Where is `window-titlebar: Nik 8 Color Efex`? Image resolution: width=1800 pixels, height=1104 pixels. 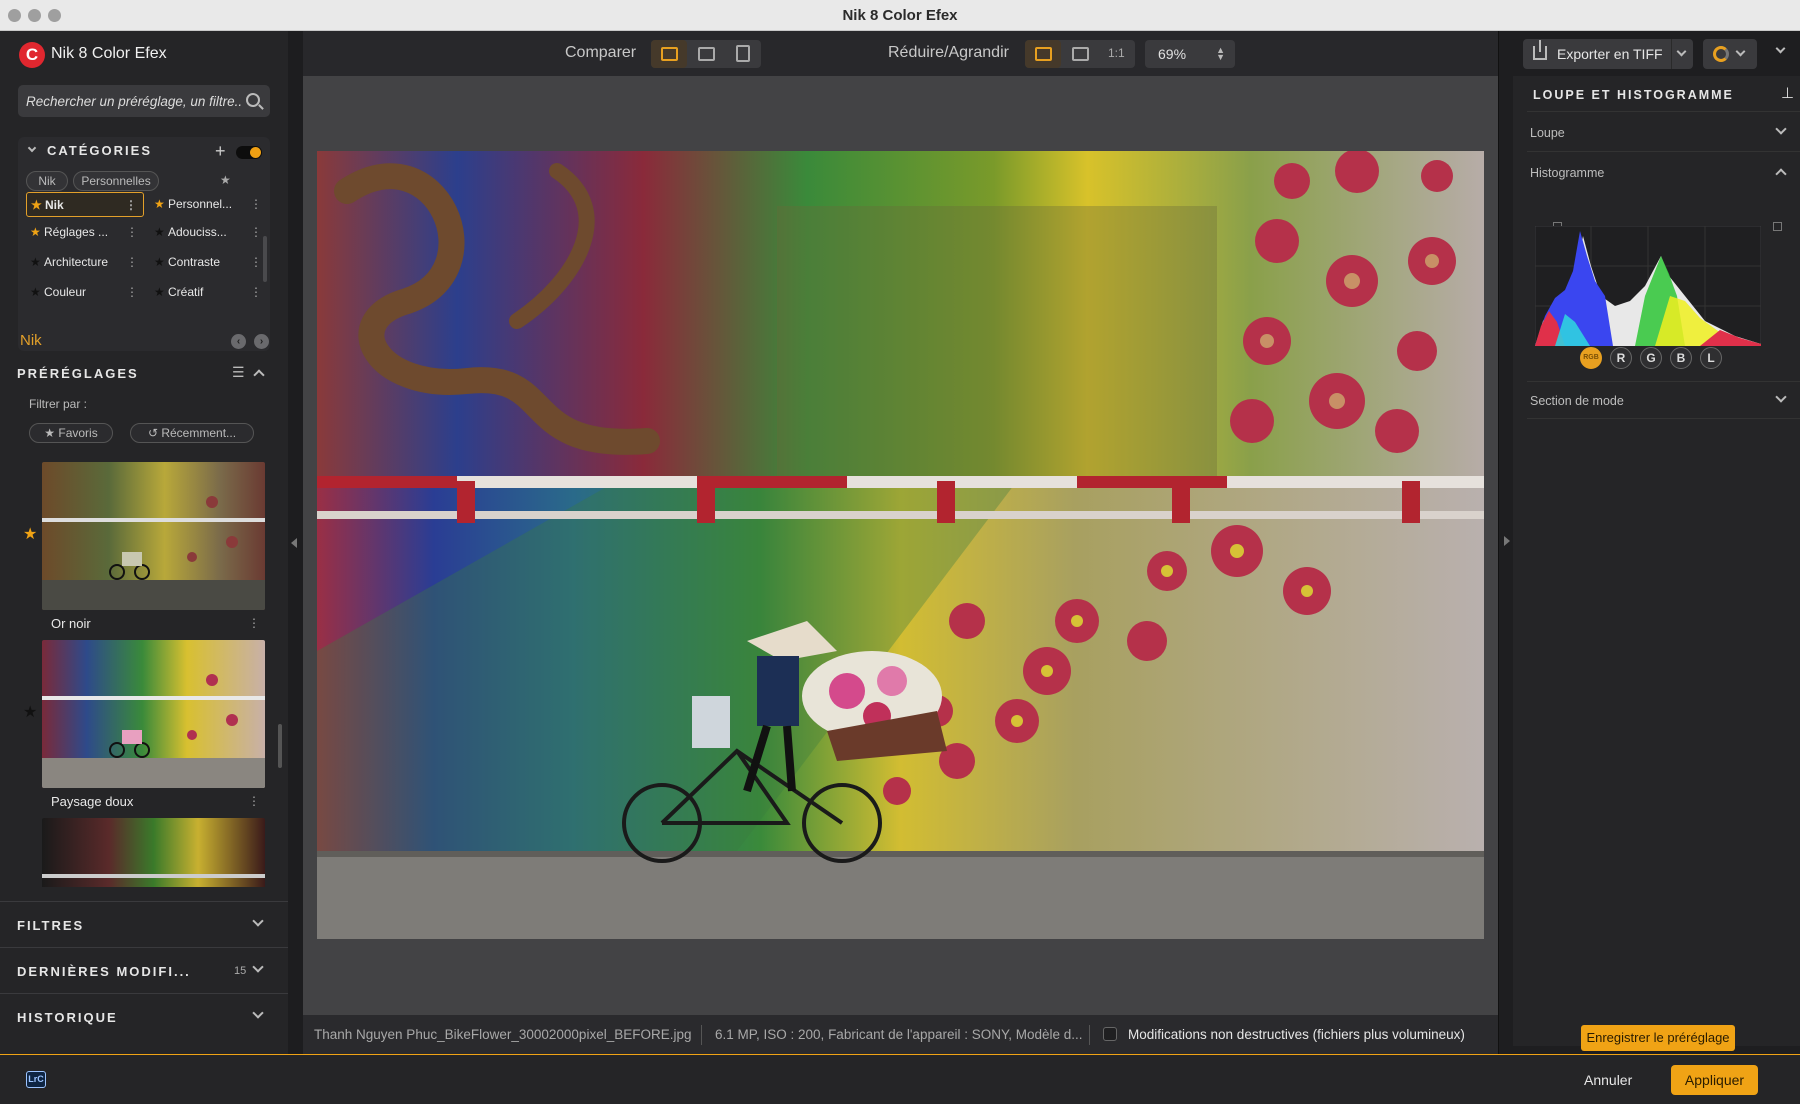 window-titlebar: Nik 8 Color Efex is located at coordinates (900, 15).